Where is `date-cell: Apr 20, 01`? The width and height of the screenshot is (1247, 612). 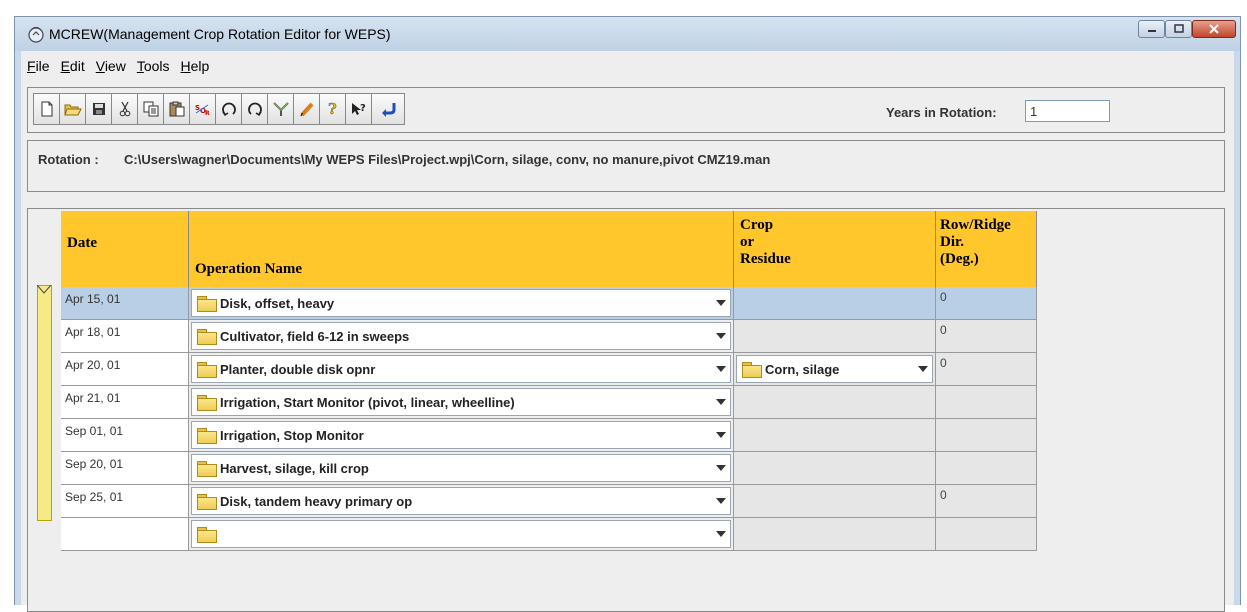
date-cell: Apr 20, 01 is located at coordinates (125, 369).